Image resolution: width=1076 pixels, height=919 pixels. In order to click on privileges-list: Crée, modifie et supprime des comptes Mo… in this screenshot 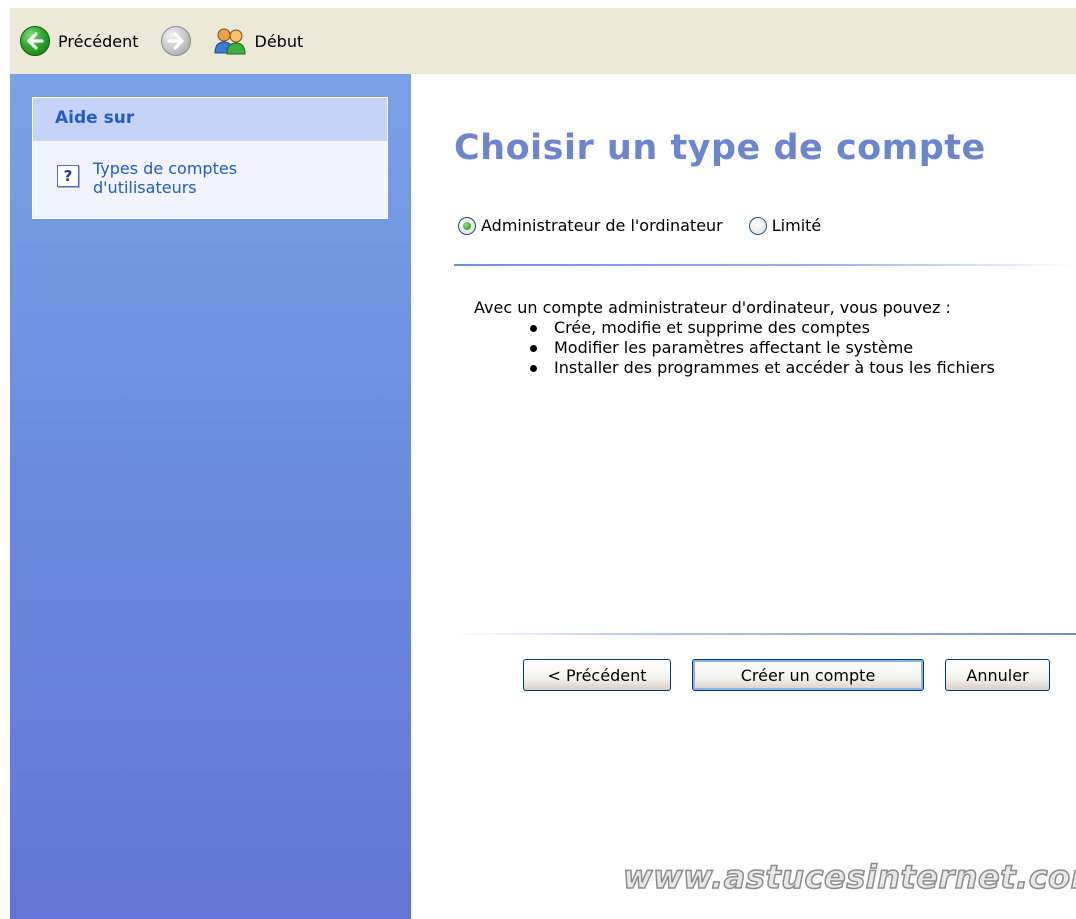, I will do `click(794, 348)`.